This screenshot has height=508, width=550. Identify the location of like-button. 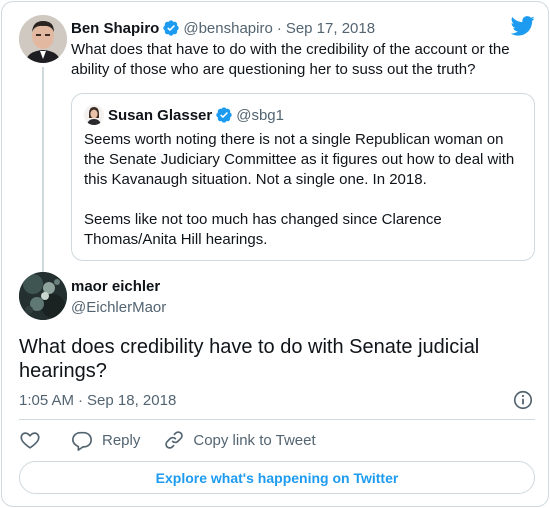
(30, 440).